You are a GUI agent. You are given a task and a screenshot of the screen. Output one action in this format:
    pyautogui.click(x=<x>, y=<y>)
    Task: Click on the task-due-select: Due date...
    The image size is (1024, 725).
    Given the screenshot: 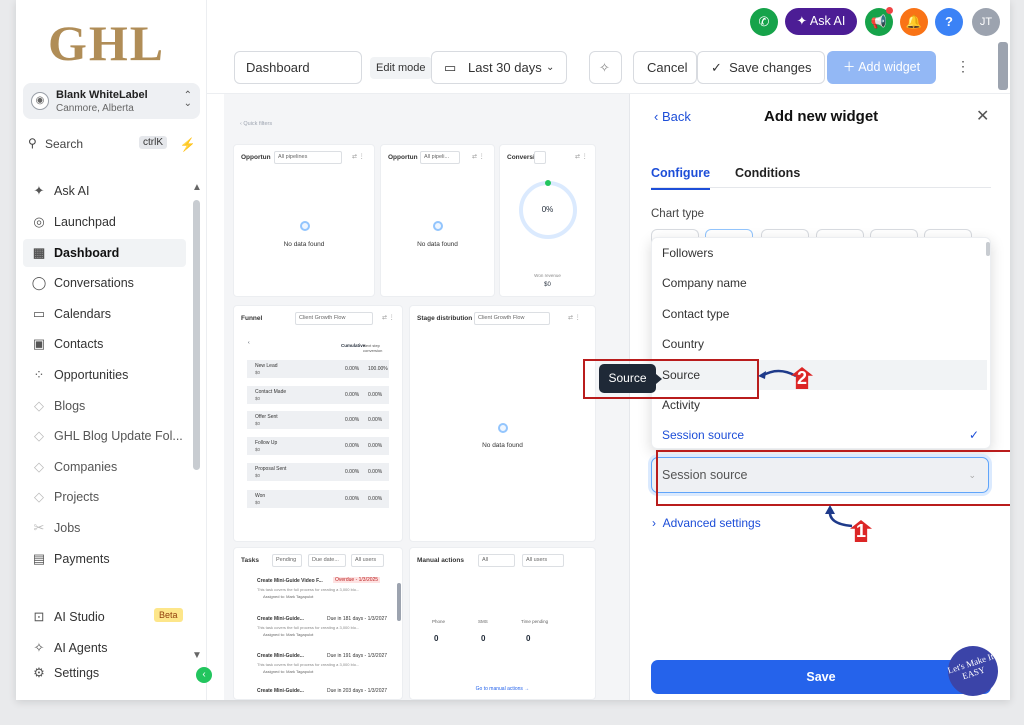 What is the action you would take?
    pyautogui.click(x=327, y=560)
    